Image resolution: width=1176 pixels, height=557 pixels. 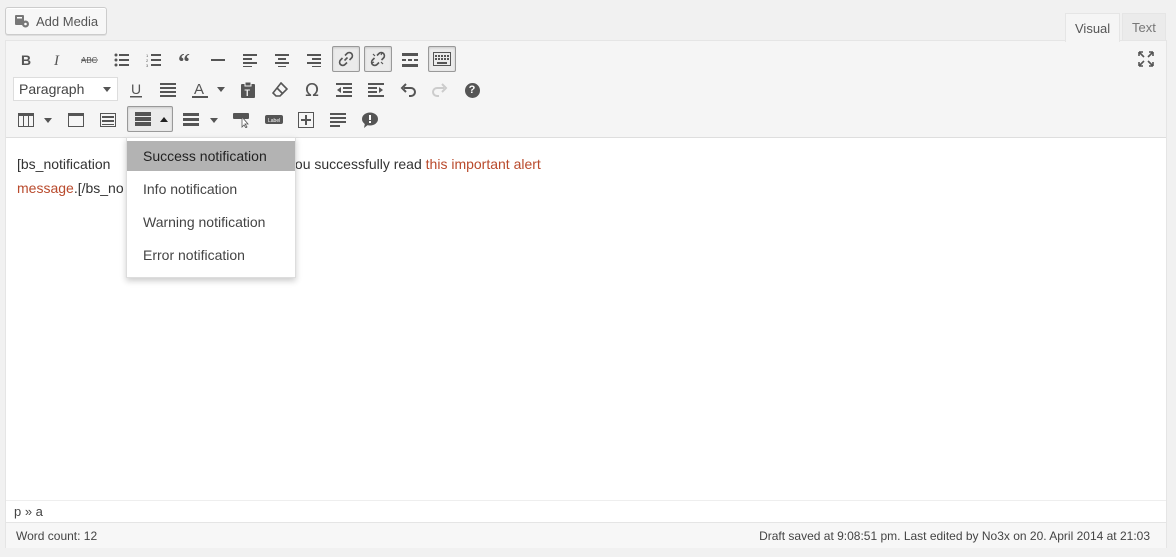 What do you see at coordinates (280, 90) in the screenshot?
I see `clear-formatting-icon` at bounding box center [280, 90].